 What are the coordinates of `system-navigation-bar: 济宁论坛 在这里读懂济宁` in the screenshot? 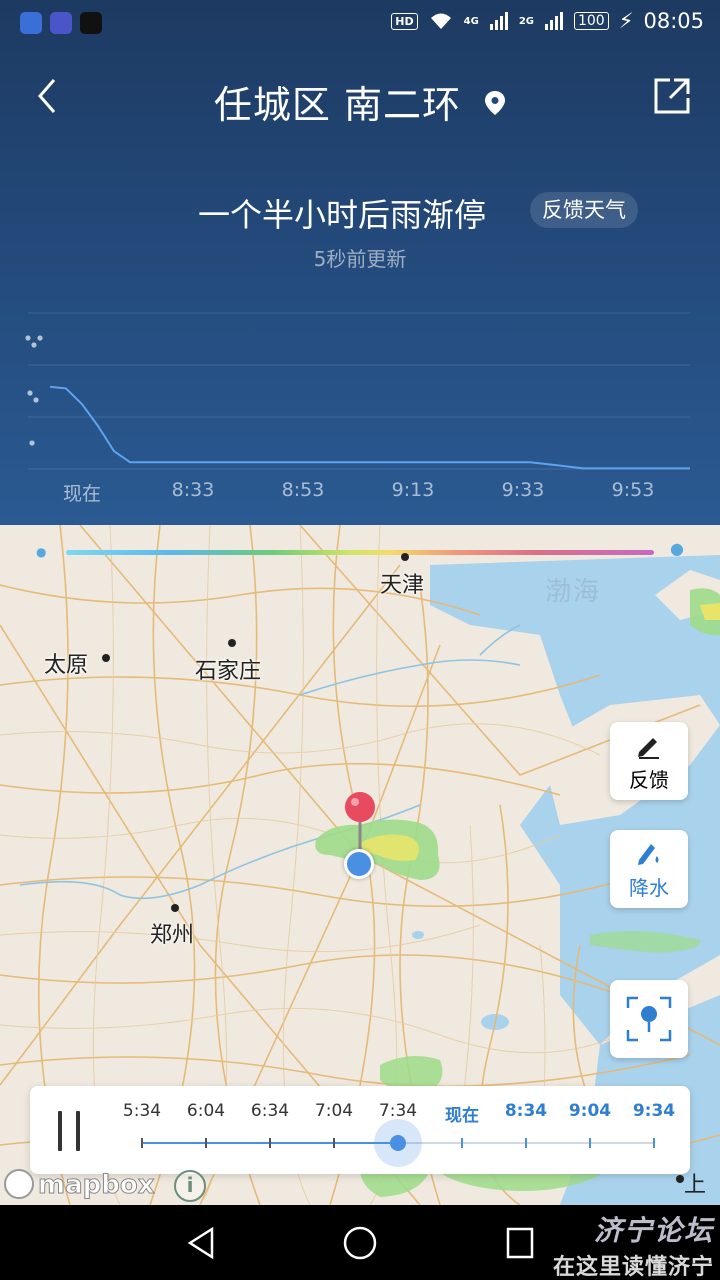 It's located at (360, 1242).